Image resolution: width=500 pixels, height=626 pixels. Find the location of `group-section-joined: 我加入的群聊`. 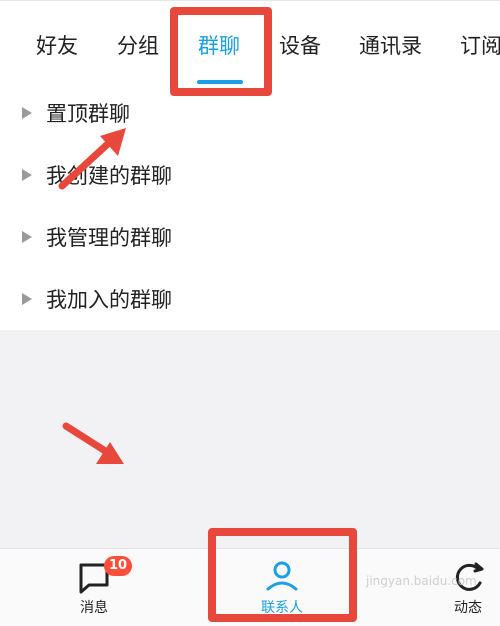

group-section-joined: 我加入的群聊 is located at coordinates (252, 300).